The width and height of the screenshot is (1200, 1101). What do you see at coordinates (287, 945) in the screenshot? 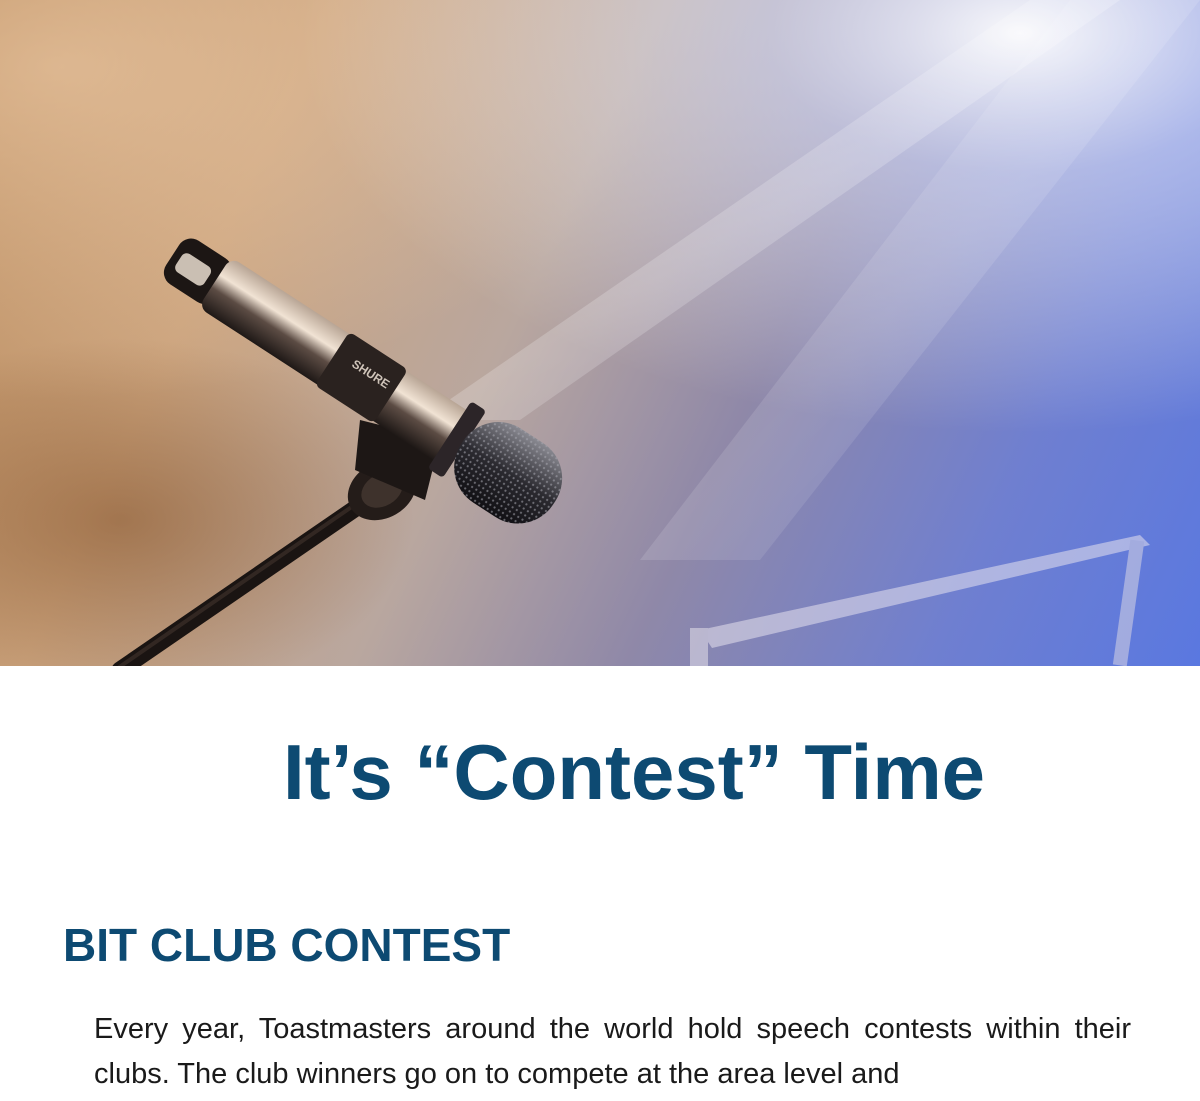
I see `section-heading: BIT CLUB CONTEST` at bounding box center [287, 945].